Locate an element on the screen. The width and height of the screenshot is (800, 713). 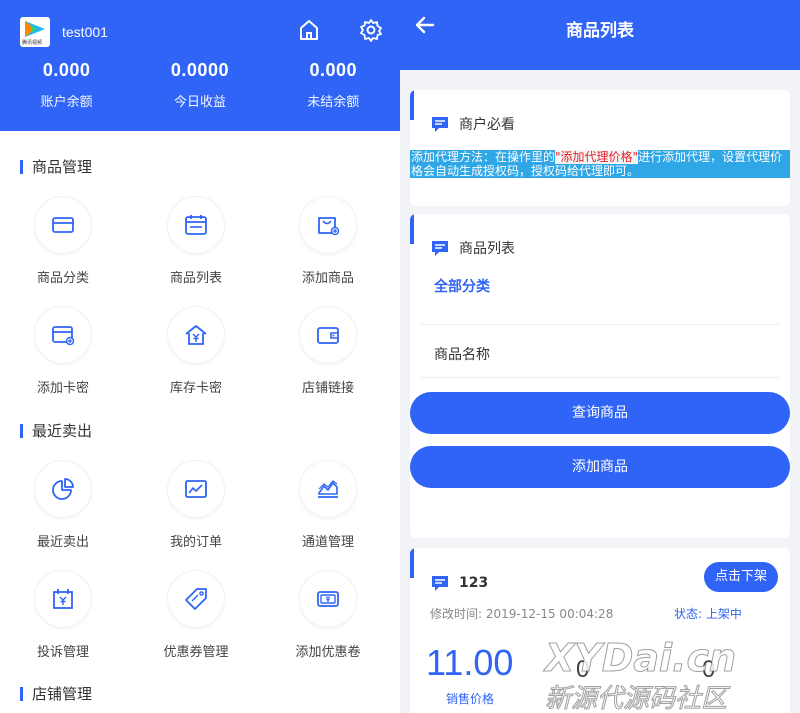
notice-highlight: "添加代理价格" is located at coordinates (597, 157).